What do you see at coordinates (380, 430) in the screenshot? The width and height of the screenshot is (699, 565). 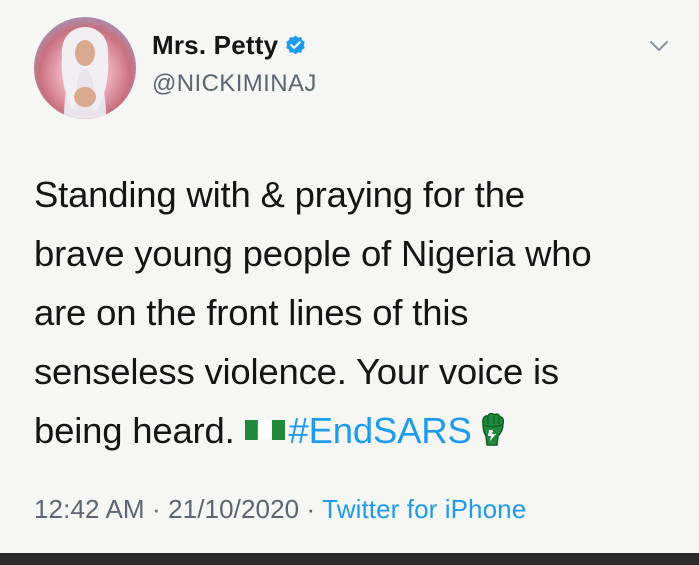 I see `hashtag-link: #EndSARS` at bounding box center [380, 430].